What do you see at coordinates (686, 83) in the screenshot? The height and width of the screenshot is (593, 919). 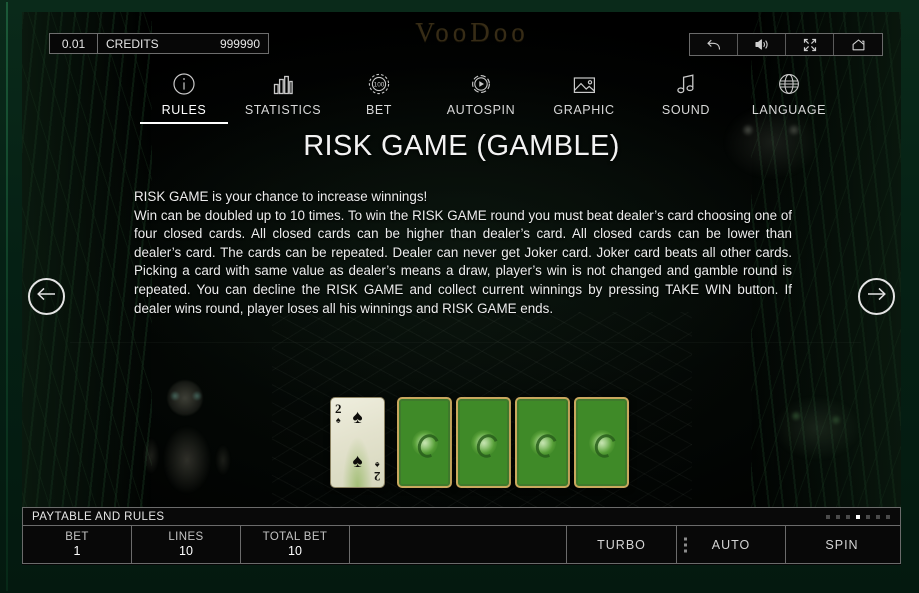 I see `music-note-icon` at bounding box center [686, 83].